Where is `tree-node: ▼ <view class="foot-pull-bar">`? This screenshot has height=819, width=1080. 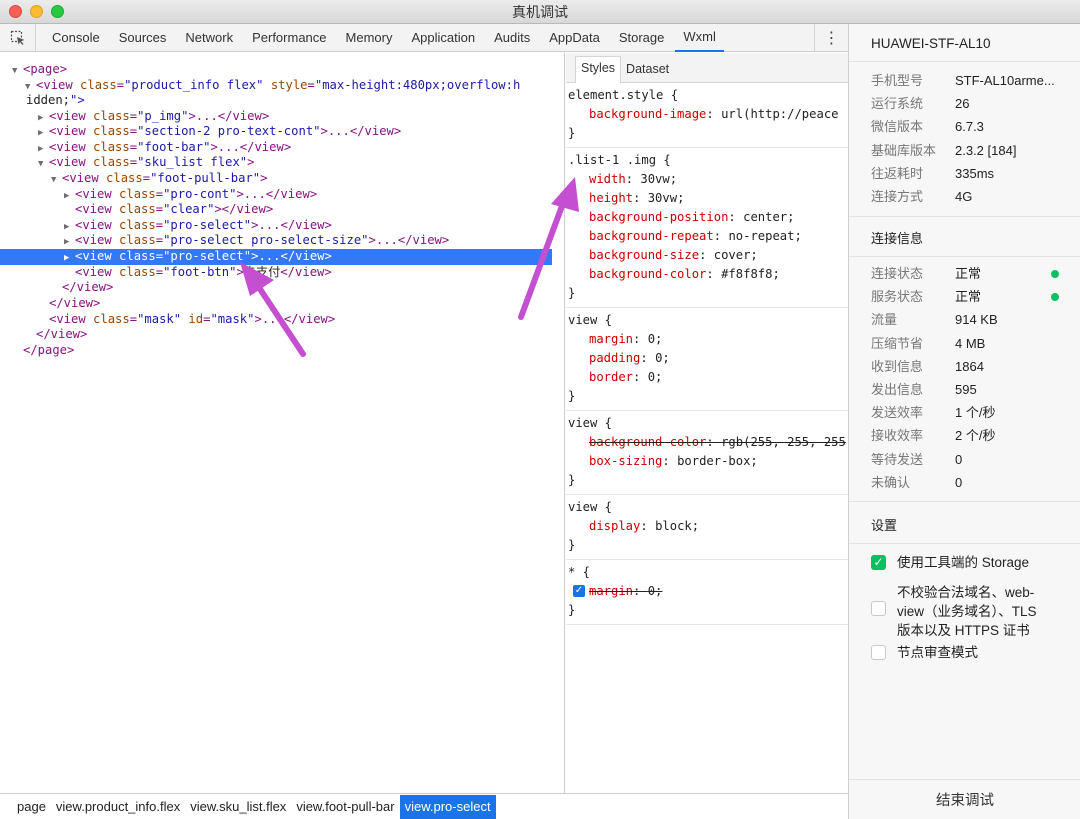
tree-node: ▼ <view class="foot-pull-bar"> is located at coordinates (276, 179).